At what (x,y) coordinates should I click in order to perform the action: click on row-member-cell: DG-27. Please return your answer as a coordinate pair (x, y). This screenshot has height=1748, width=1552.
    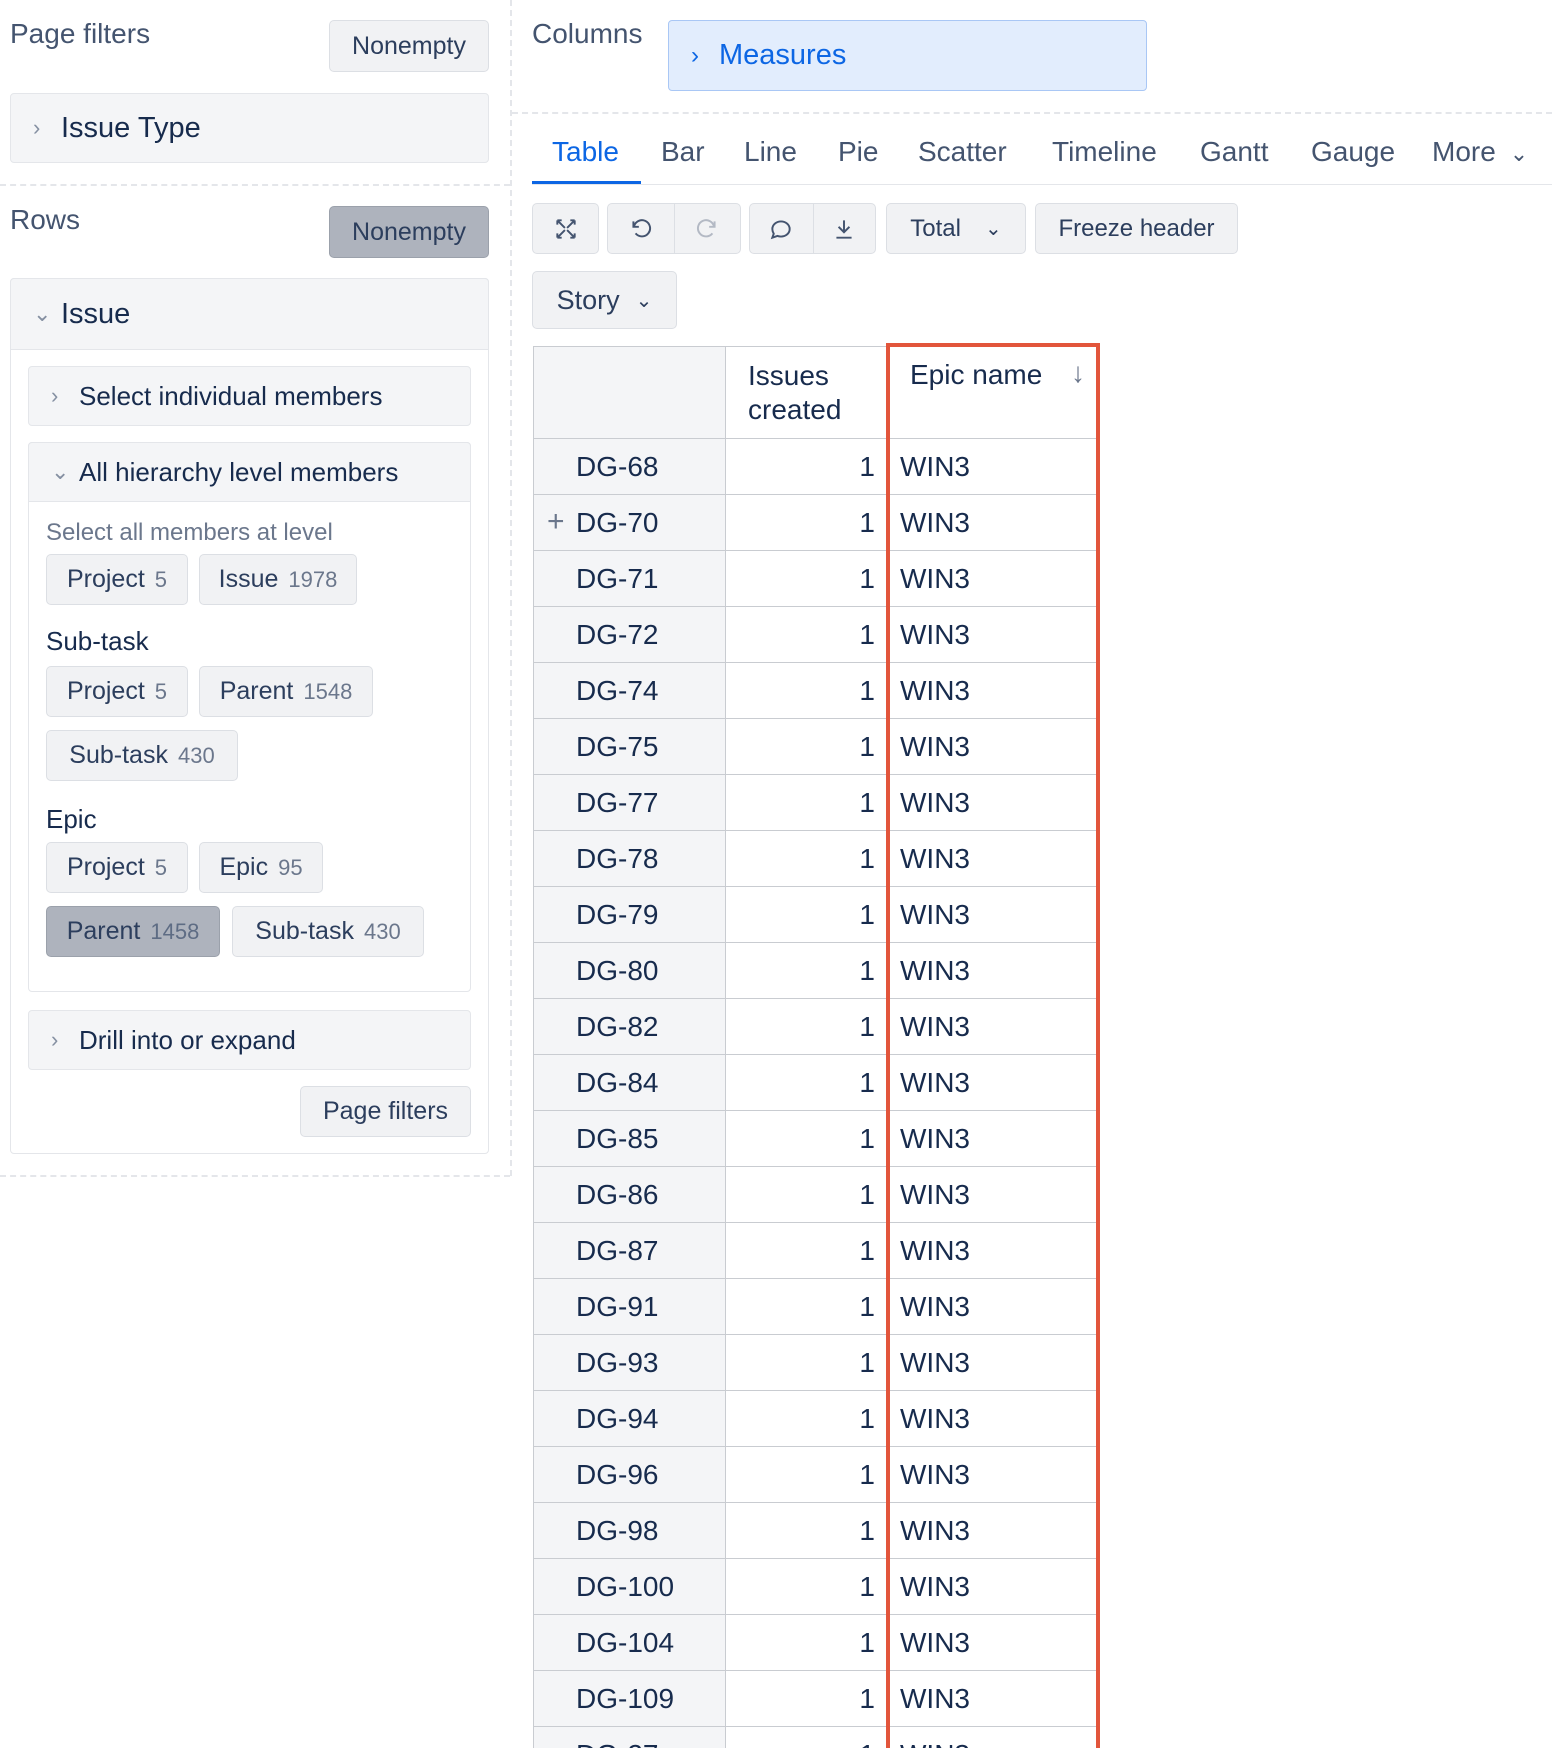
    Looking at the image, I should click on (629, 1737).